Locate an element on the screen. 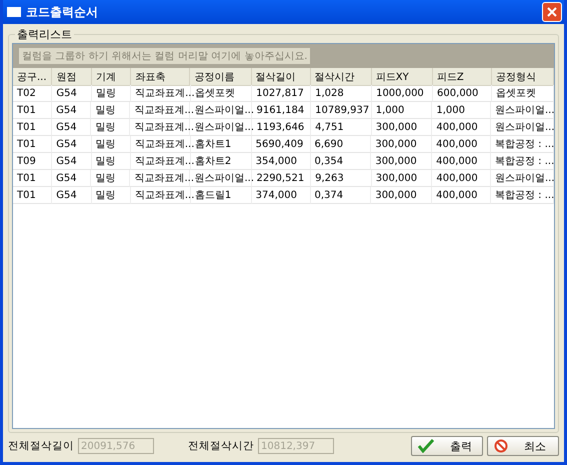 This screenshot has height=465, width=567. total-label: 전체절삭시간 is located at coordinates (221, 446).